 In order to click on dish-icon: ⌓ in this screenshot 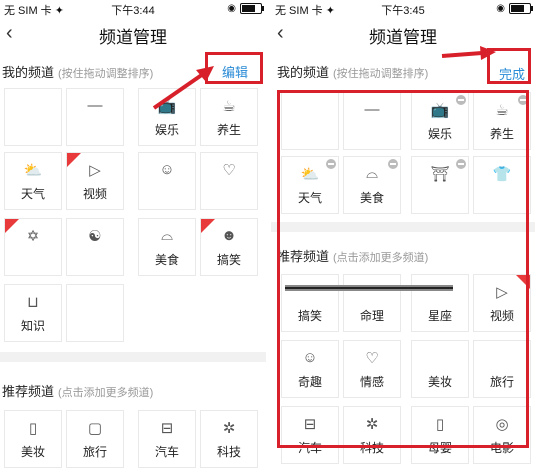, I will do `click(167, 235)`.